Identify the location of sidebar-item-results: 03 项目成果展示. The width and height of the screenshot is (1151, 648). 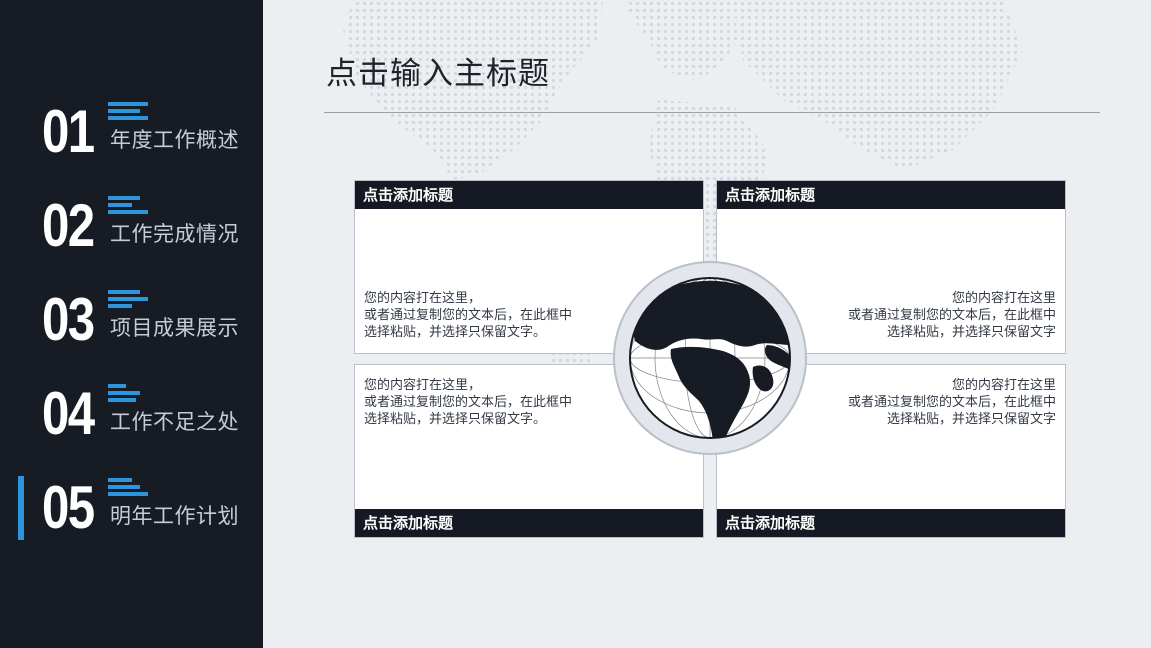
(131, 323).